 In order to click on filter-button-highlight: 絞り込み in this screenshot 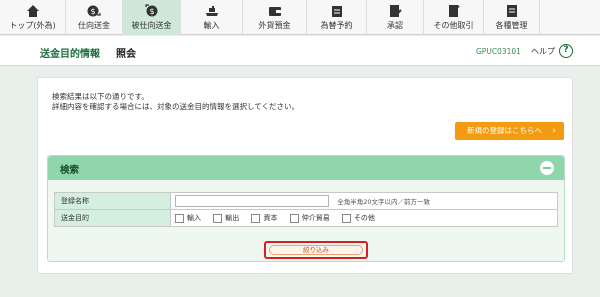, I will do `click(316, 250)`.